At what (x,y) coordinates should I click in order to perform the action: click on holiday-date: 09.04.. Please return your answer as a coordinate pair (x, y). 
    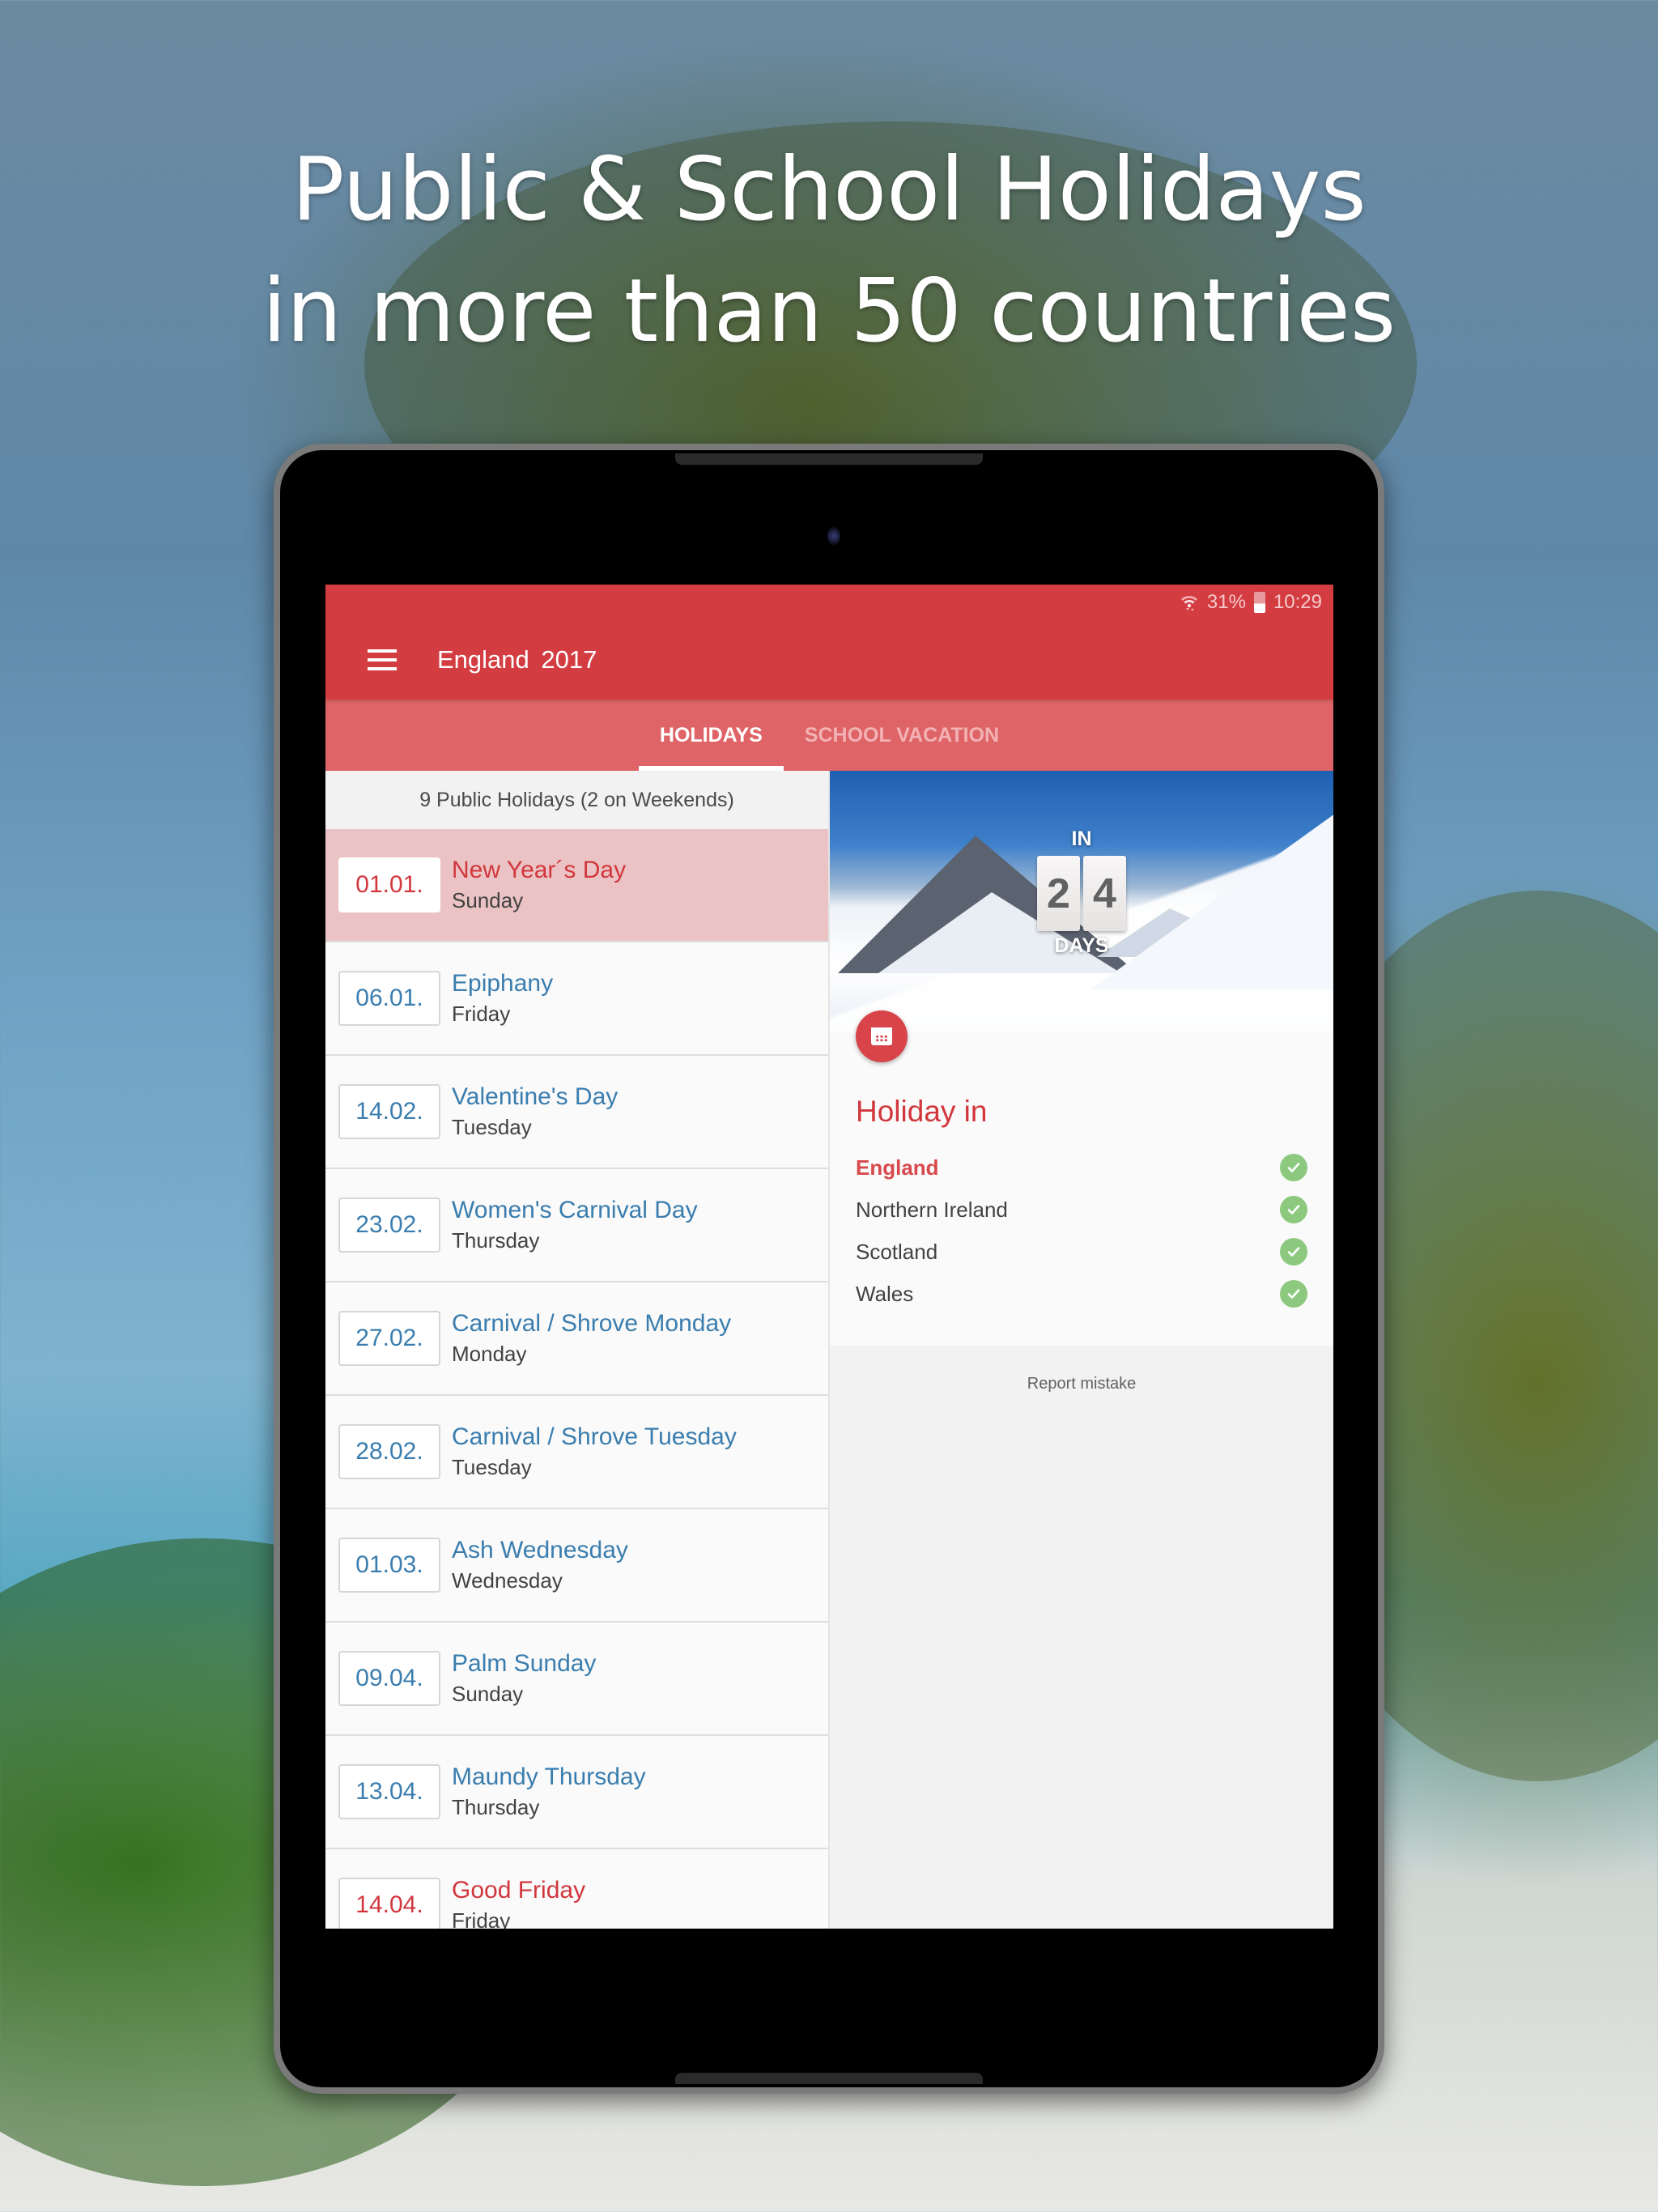
    Looking at the image, I should click on (389, 1679).